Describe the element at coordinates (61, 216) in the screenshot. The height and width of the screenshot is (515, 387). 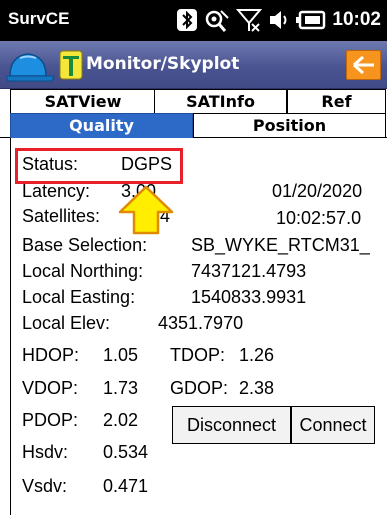
I see `satellites-label: Satellites:` at that location.